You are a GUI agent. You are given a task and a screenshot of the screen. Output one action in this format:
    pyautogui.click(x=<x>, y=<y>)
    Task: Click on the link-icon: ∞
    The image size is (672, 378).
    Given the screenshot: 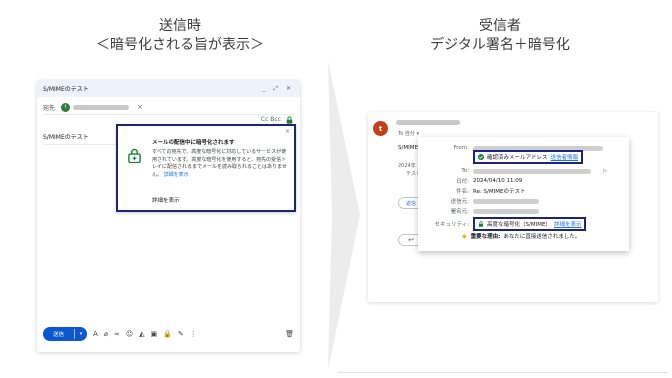 What is the action you would take?
    pyautogui.click(x=117, y=334)
    